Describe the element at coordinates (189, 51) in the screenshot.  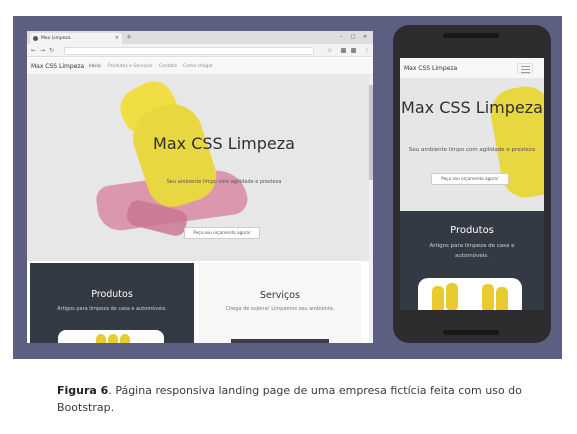
I see `url-input` at that location.